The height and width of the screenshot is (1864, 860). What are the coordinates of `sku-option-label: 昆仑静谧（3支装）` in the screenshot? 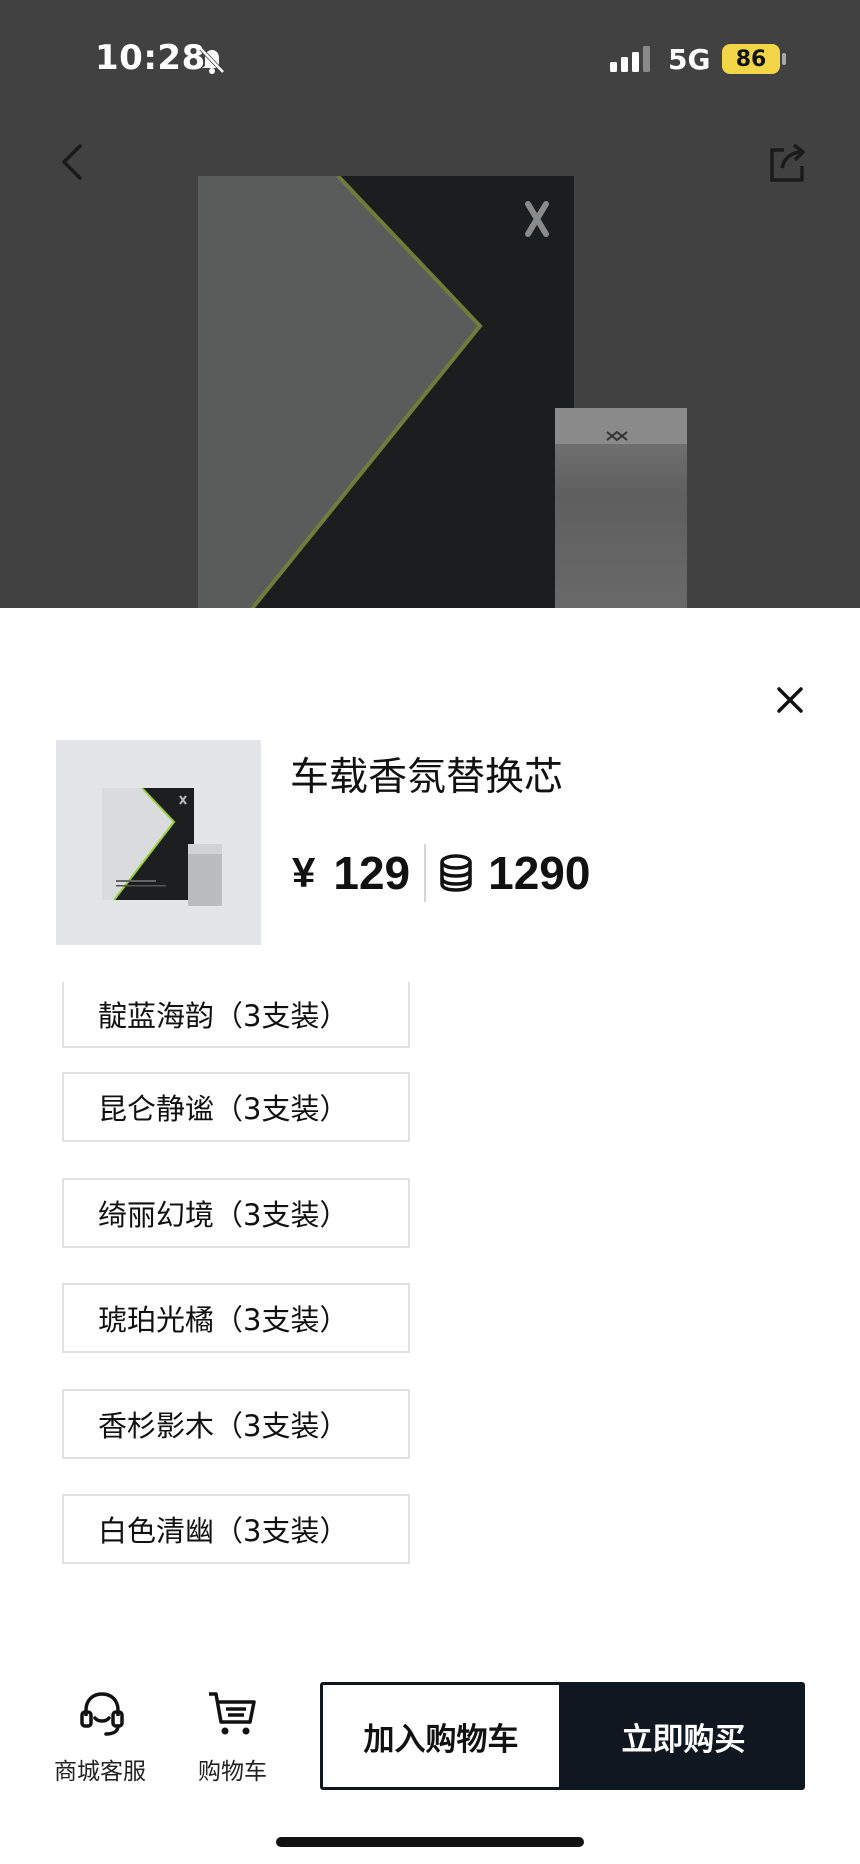 It's located at (223, 1109).